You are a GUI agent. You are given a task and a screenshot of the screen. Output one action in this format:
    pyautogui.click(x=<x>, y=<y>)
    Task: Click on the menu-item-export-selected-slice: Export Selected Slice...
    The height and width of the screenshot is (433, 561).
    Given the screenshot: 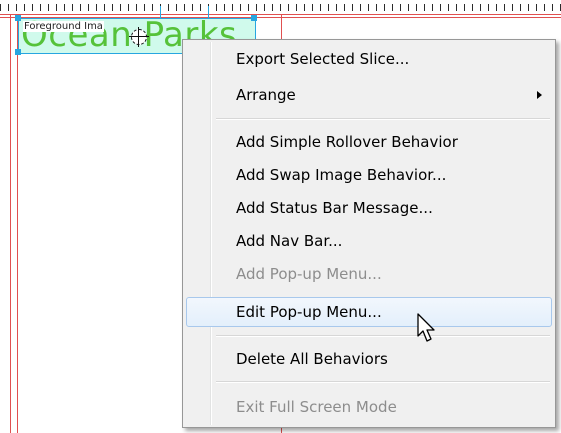 What is the action you would take?
    pyautogui.click(x=369, y=59)
    